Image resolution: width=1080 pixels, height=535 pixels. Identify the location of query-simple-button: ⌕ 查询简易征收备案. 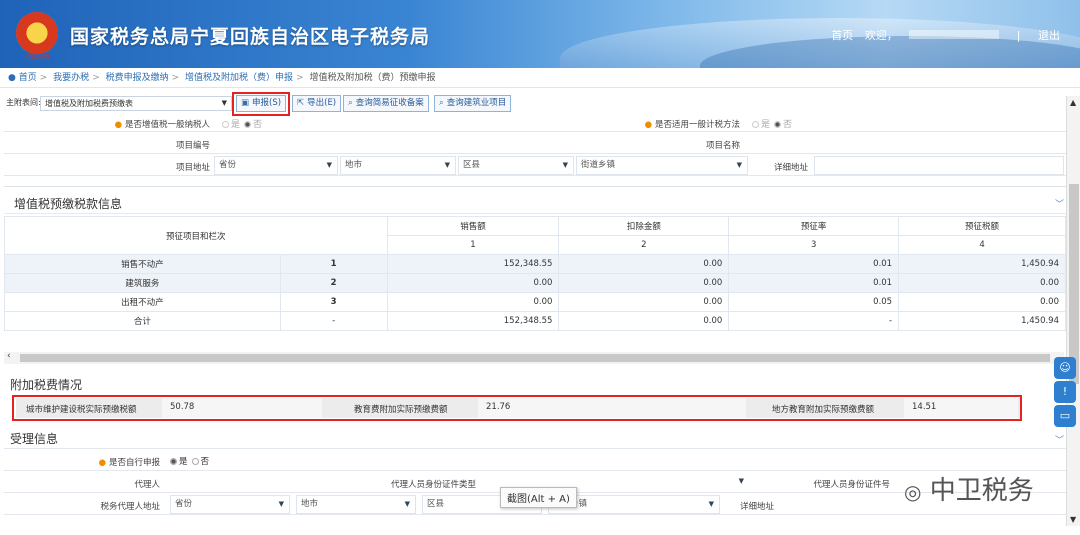
(386, 103).